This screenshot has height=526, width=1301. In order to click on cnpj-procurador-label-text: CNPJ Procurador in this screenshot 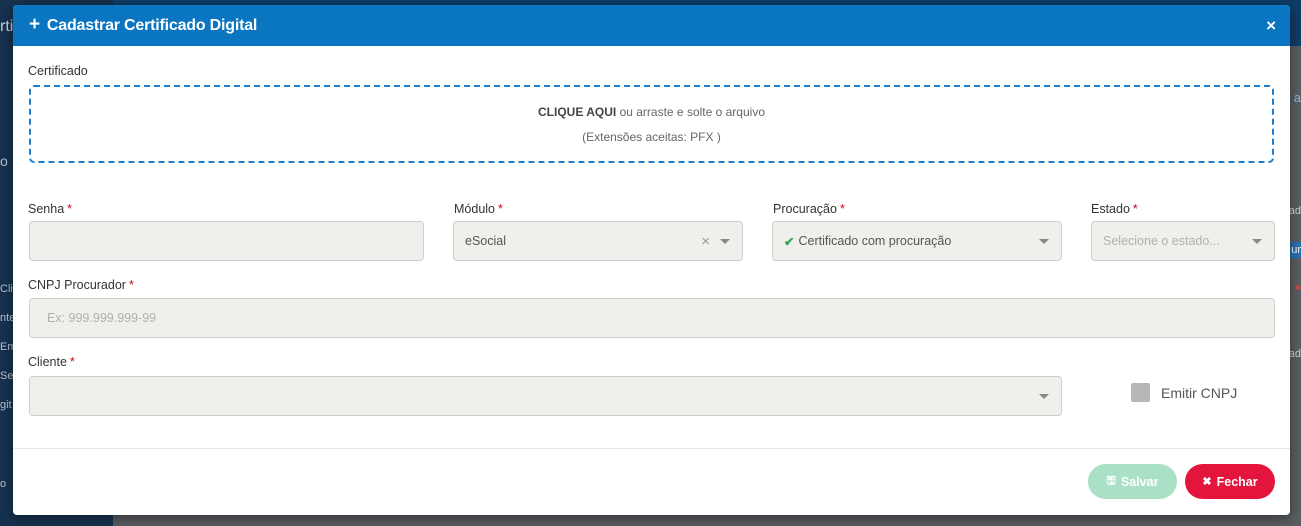, I will do `click(77, 285)`.